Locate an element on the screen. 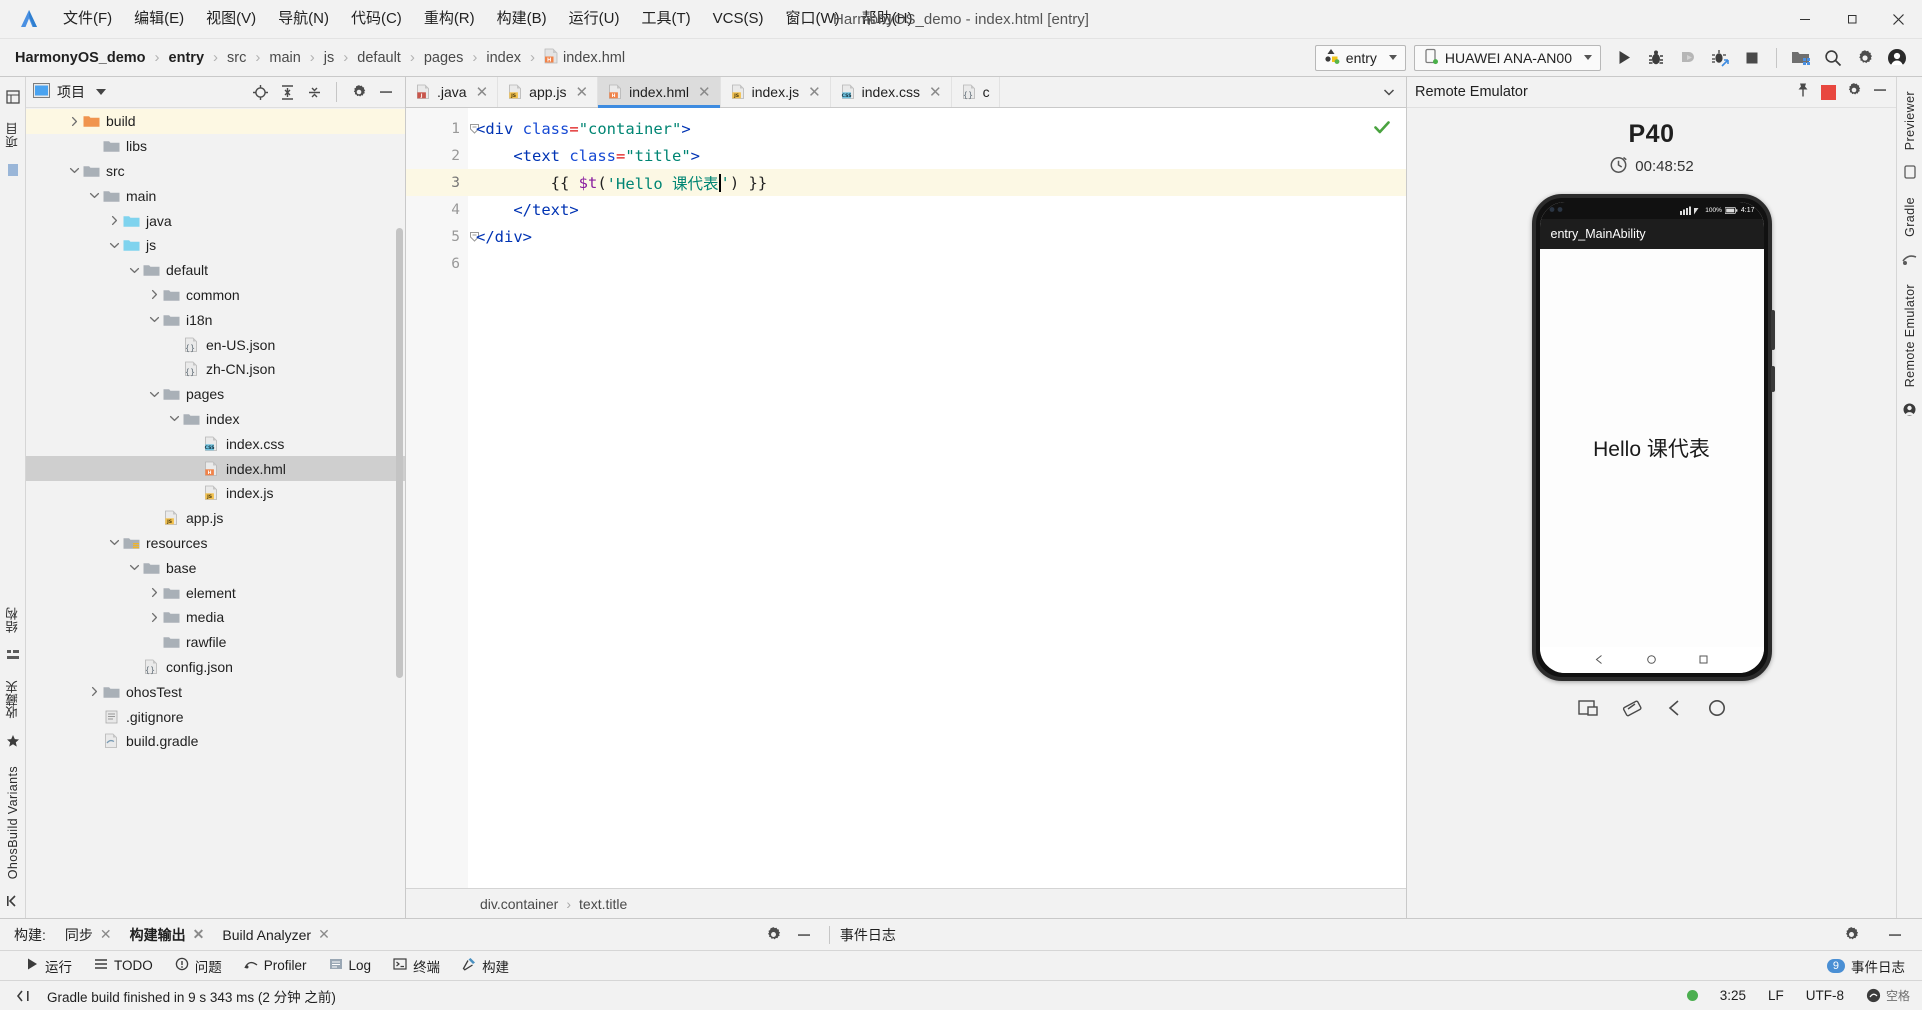 The height and width of the screenshot is (1010, 1922). tree-row-app-js: JS app.js is located at coordinates (215, 518).